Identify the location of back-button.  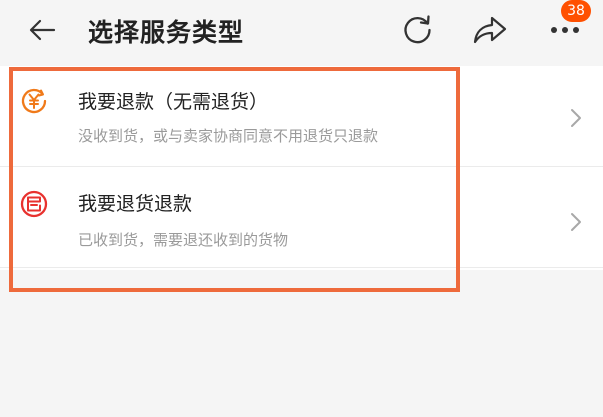
(42, 30).